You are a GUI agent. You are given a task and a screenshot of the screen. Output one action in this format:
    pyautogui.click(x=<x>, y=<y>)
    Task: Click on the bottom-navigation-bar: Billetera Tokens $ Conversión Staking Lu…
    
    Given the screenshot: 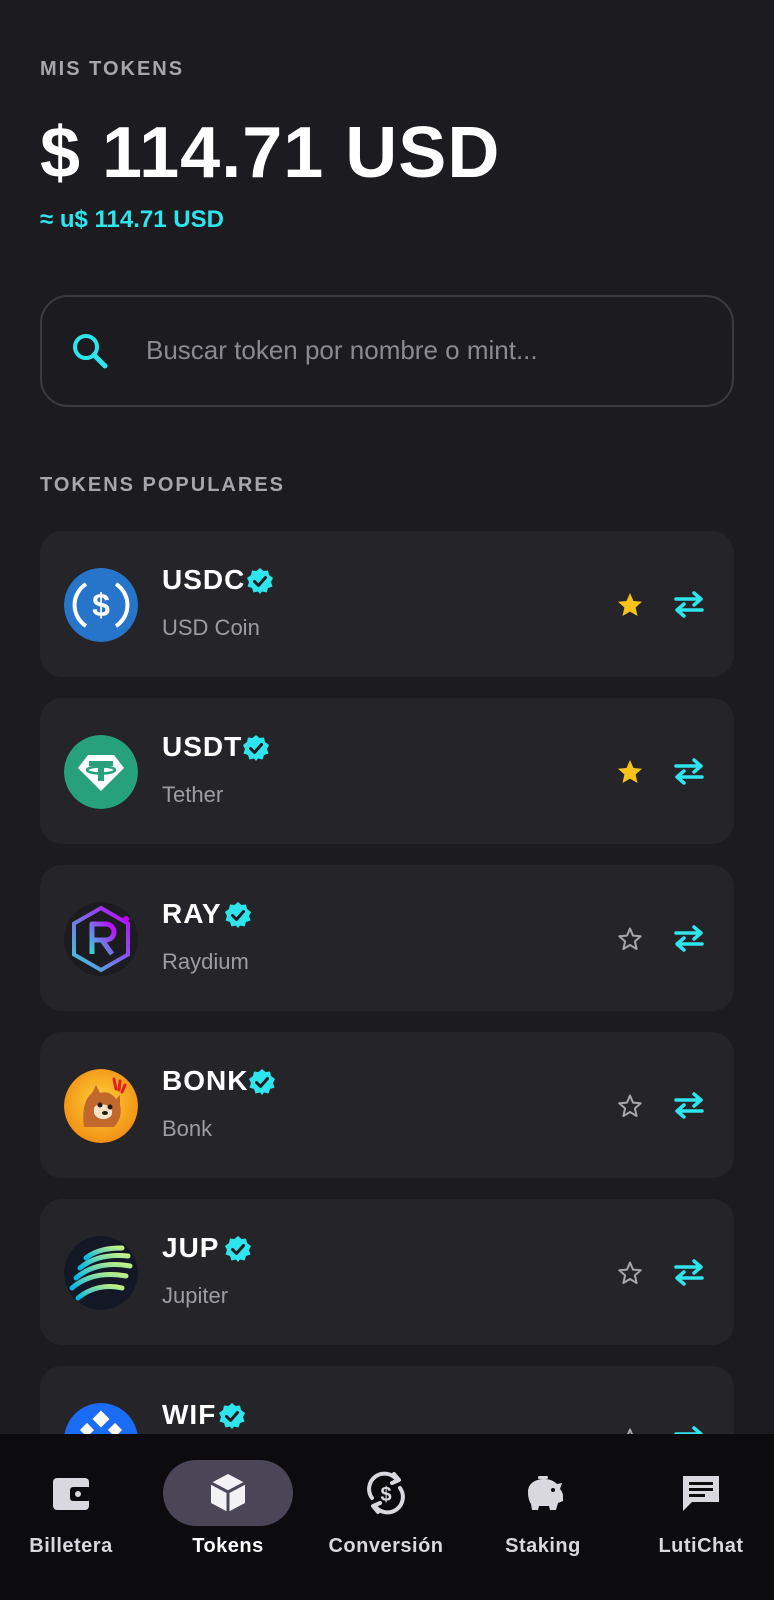 What is the action you would take?
    pyautogui.click(x=387, y=1517)
    